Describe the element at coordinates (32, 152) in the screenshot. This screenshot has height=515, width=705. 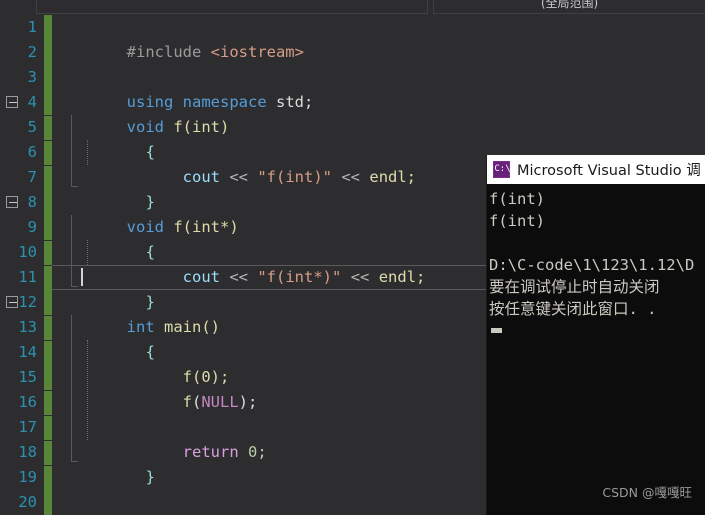
I see `line-number: 6` at that location.